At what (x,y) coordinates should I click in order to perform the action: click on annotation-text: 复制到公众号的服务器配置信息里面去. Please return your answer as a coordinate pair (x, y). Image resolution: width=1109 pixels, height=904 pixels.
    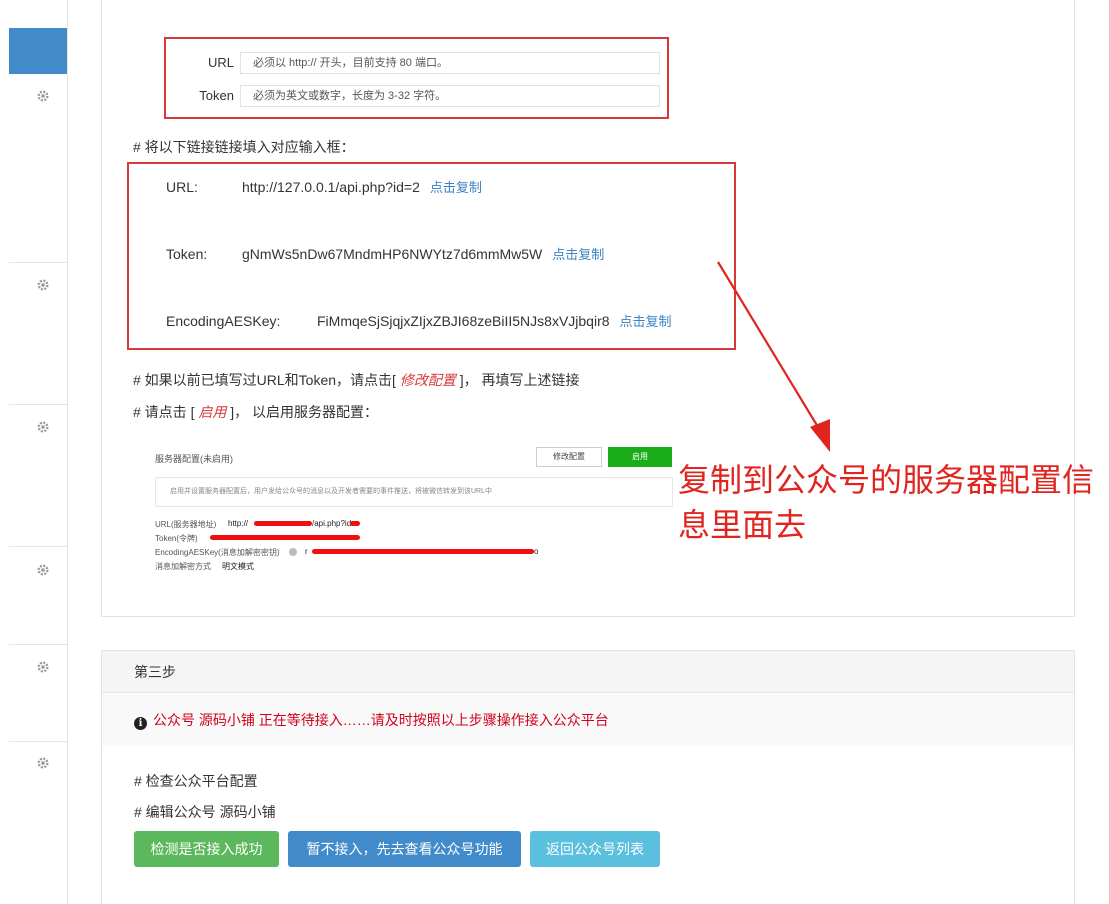
    Looking at the image, I should click on (886, 502).